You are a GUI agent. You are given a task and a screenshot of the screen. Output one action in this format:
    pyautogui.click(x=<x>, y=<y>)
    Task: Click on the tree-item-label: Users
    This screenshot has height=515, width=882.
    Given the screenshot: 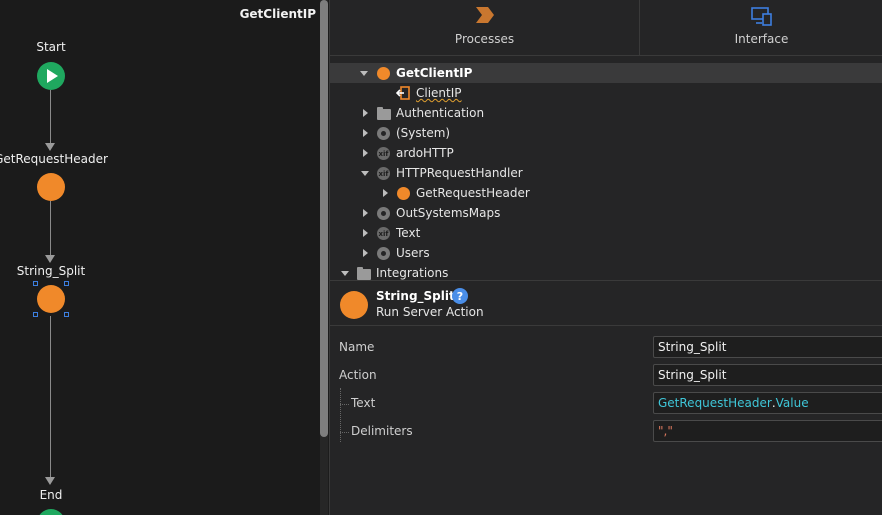 What is the action you would take?
    pyautogui.click(x=413, y=253)
    